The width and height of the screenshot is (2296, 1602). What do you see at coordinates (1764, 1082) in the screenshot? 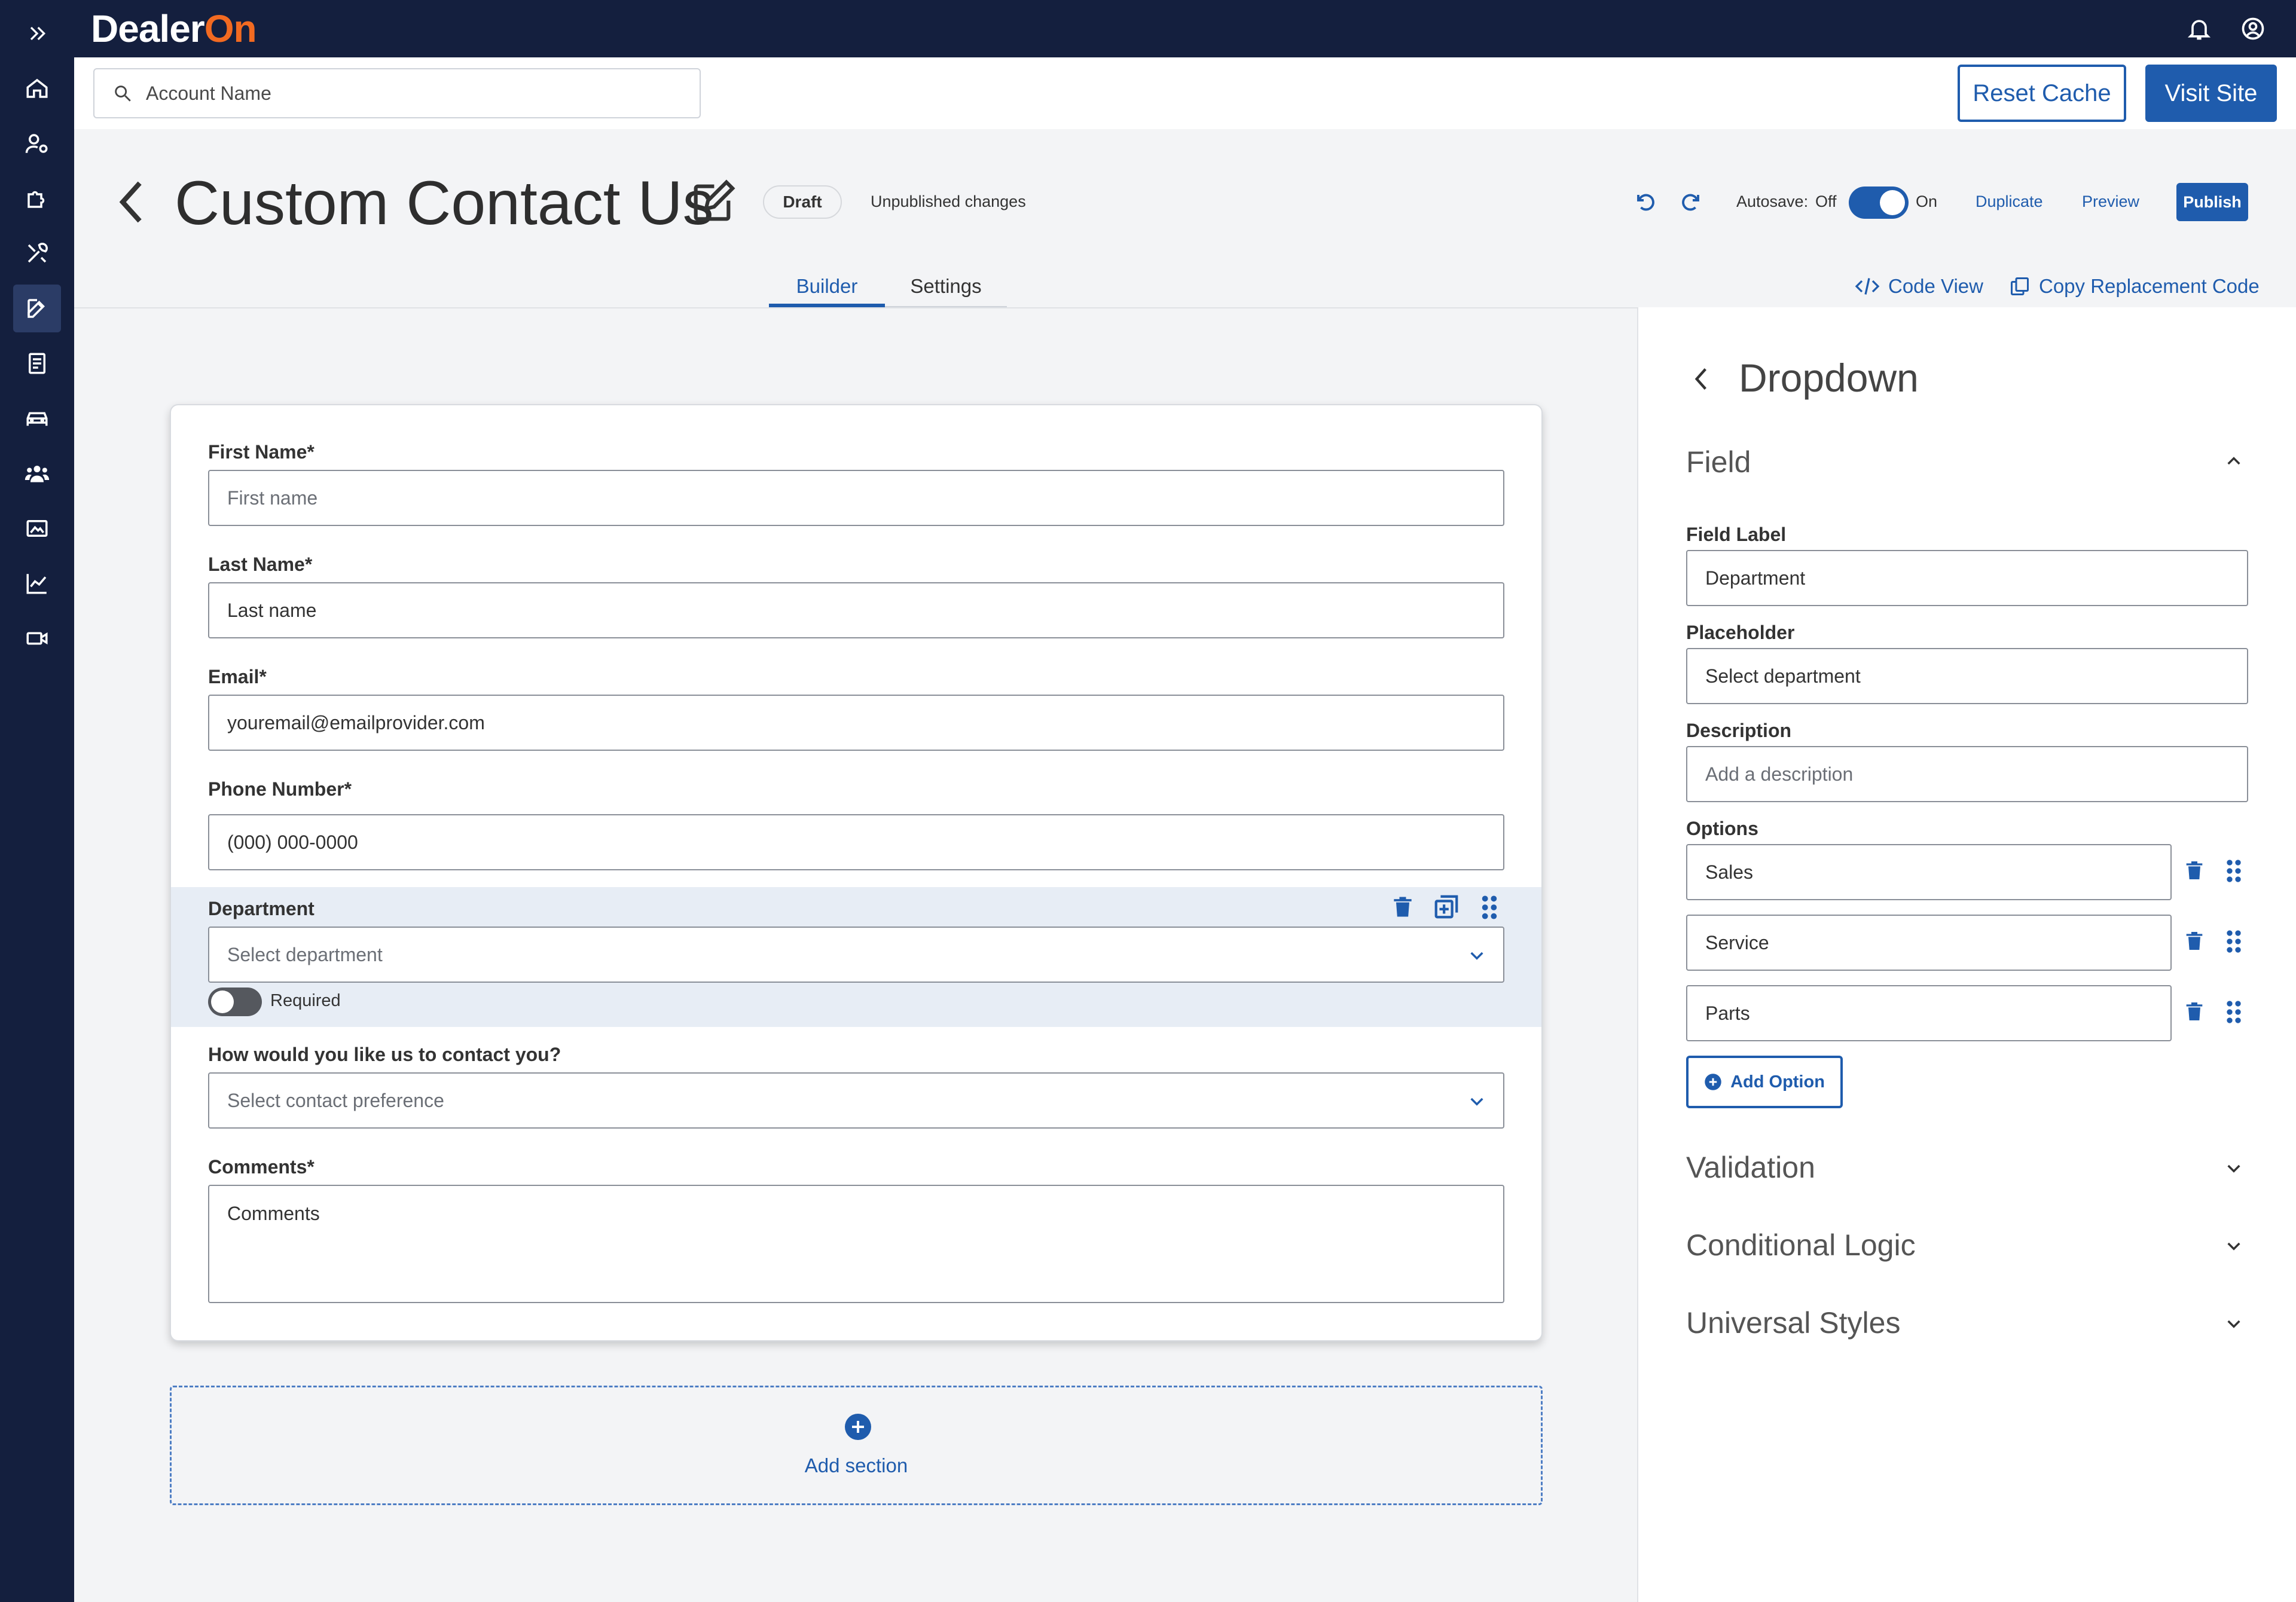
I see `add-option-button: Add Option` at bounding box center [1764, 1082].